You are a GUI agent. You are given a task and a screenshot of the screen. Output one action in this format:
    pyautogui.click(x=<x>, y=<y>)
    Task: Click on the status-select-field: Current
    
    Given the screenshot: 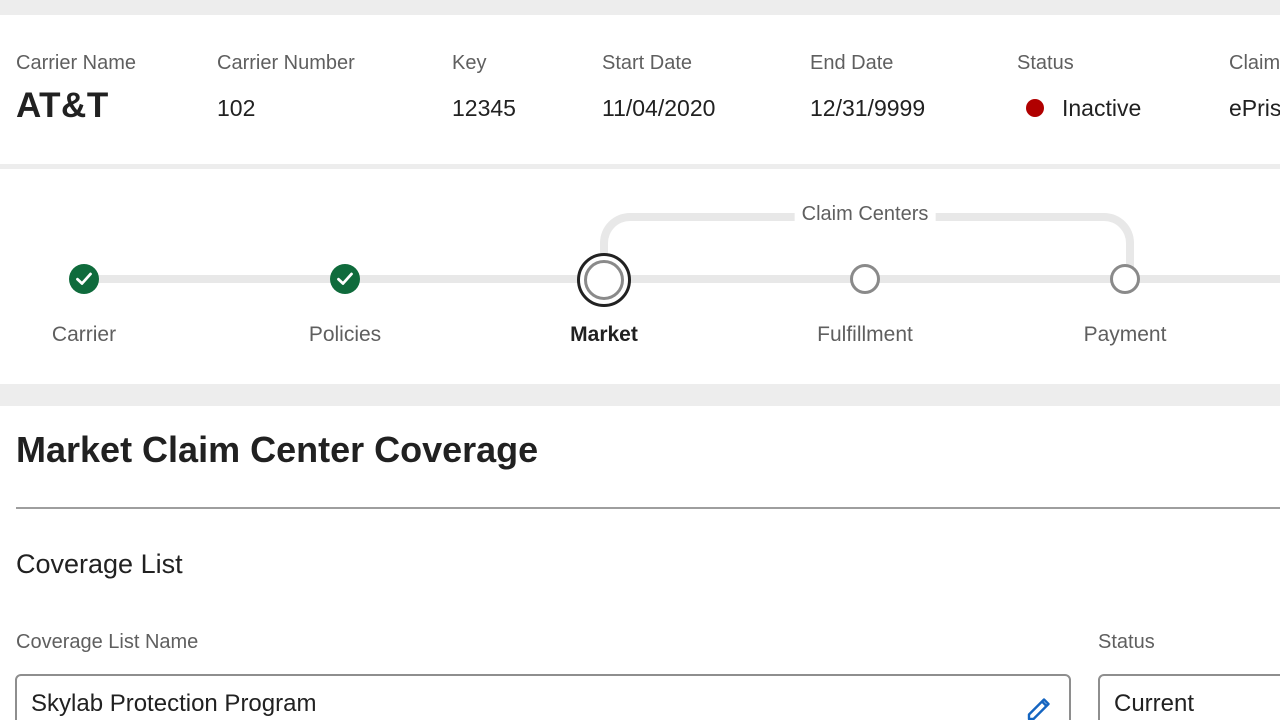 What is the action you would take?
    pyautogui.click(x=1189, y=697)
    